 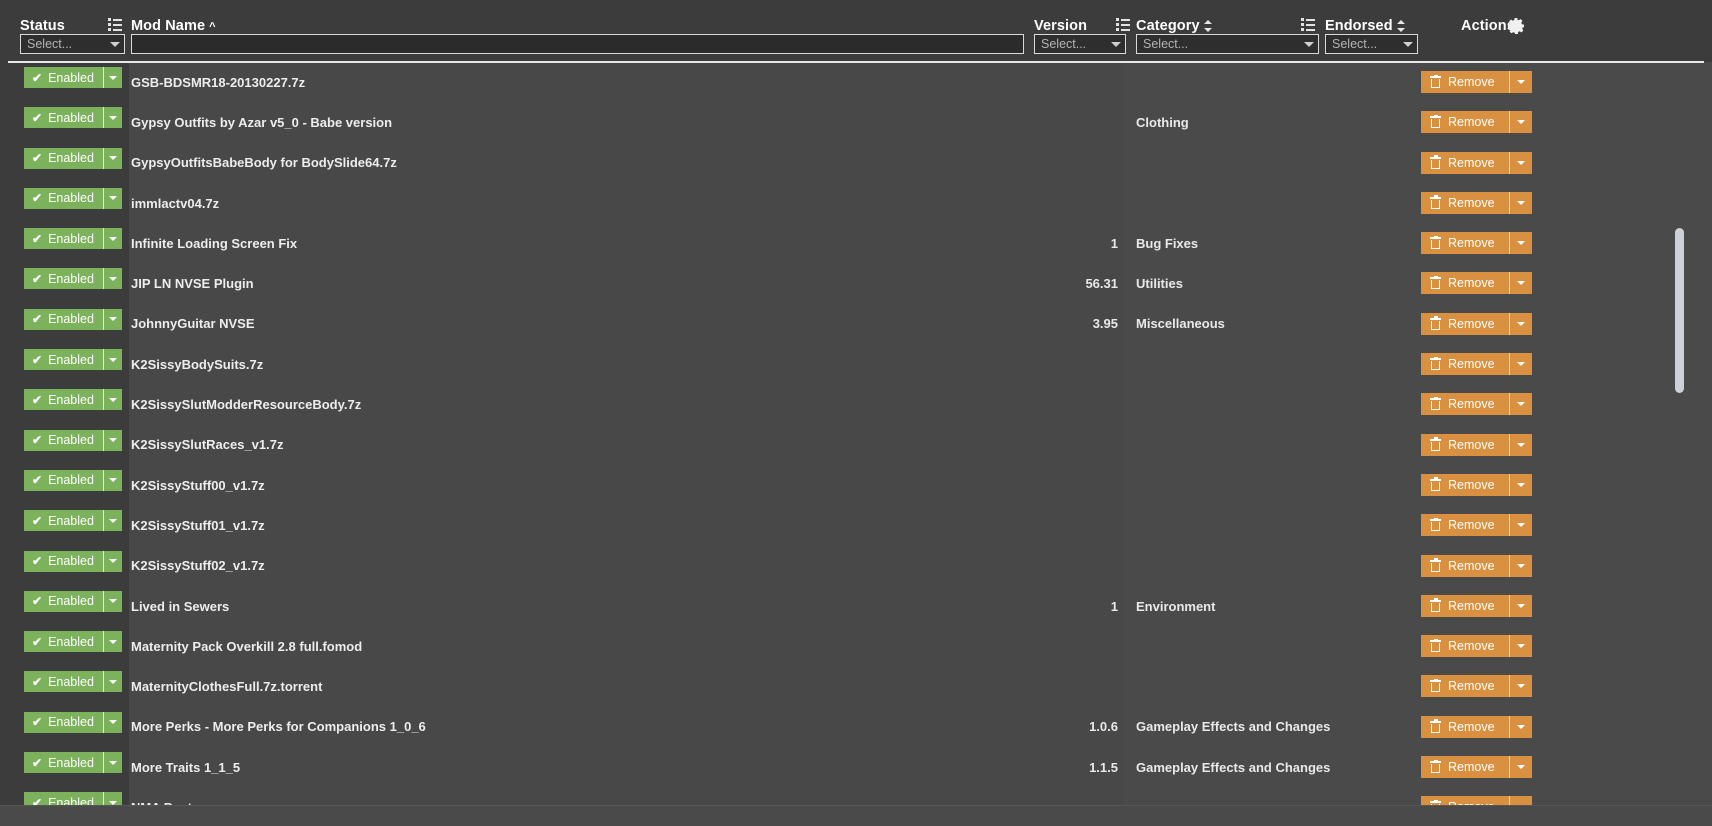 What do you see at coordinates (181, 796) in the screenshot?
I see `cell-modname: NMA Posters.rar` at bounding box center [181, 796].